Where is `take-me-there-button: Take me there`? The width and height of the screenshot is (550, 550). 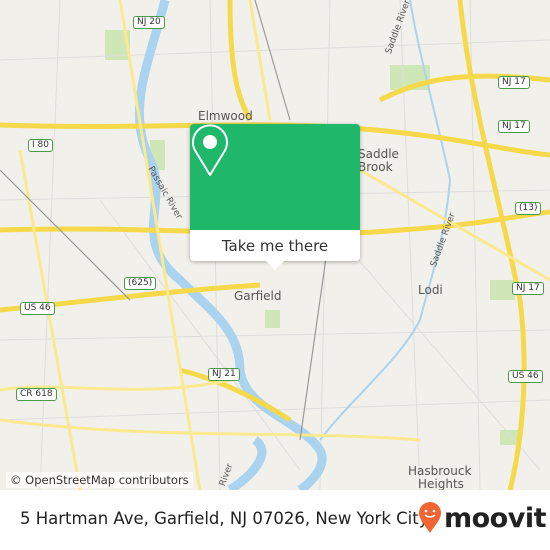 take-me-there-button: Take me there is located at coordinates (275, 245).